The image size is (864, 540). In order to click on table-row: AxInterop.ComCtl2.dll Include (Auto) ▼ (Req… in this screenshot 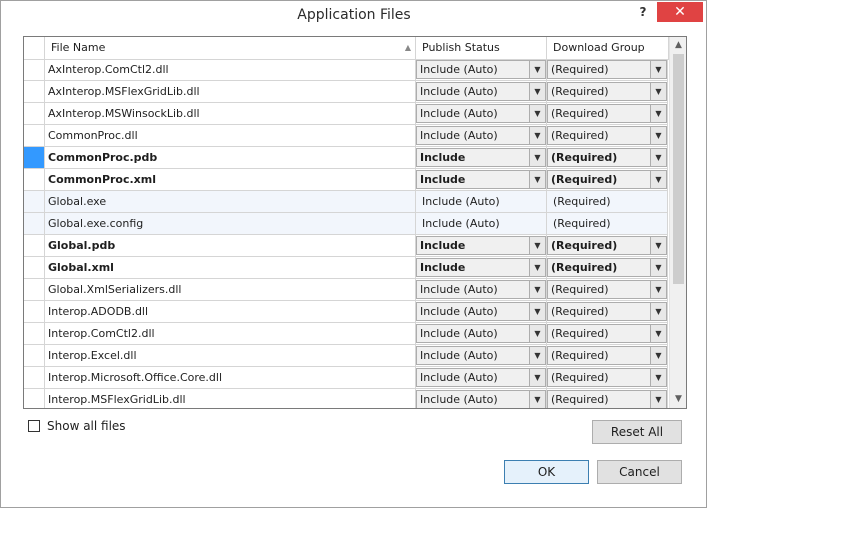, I will do `click(346, 70)`.